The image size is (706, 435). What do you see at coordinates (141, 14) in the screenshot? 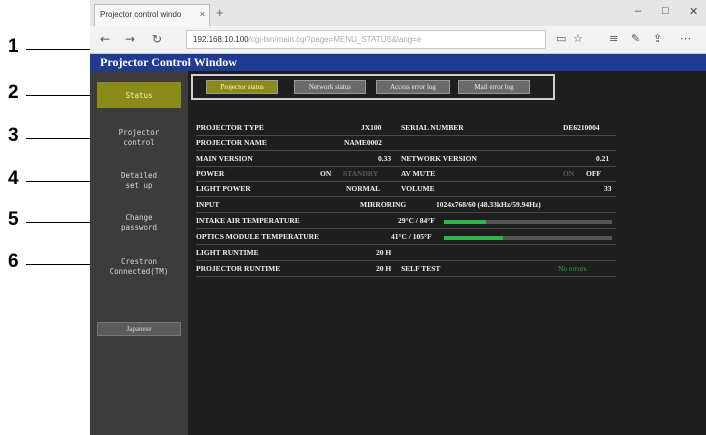
I see `browser-tab-title: Projector control windo` at bounding box center [141, 14].